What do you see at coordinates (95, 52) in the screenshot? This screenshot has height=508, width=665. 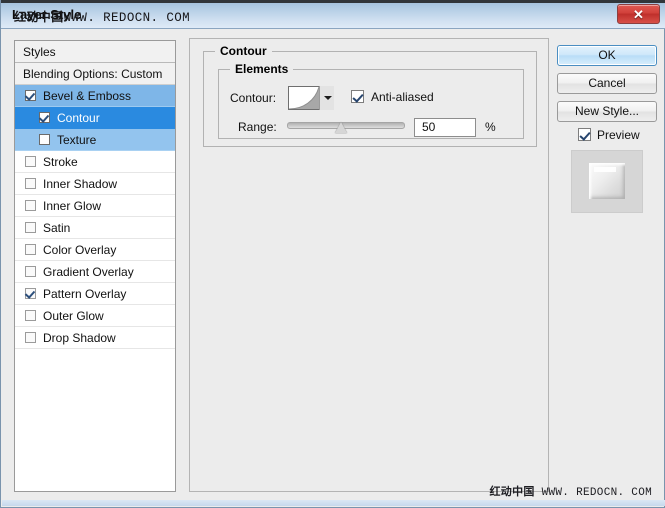 I see `styles-list-header: Styles` at bounding box center [95, 52].